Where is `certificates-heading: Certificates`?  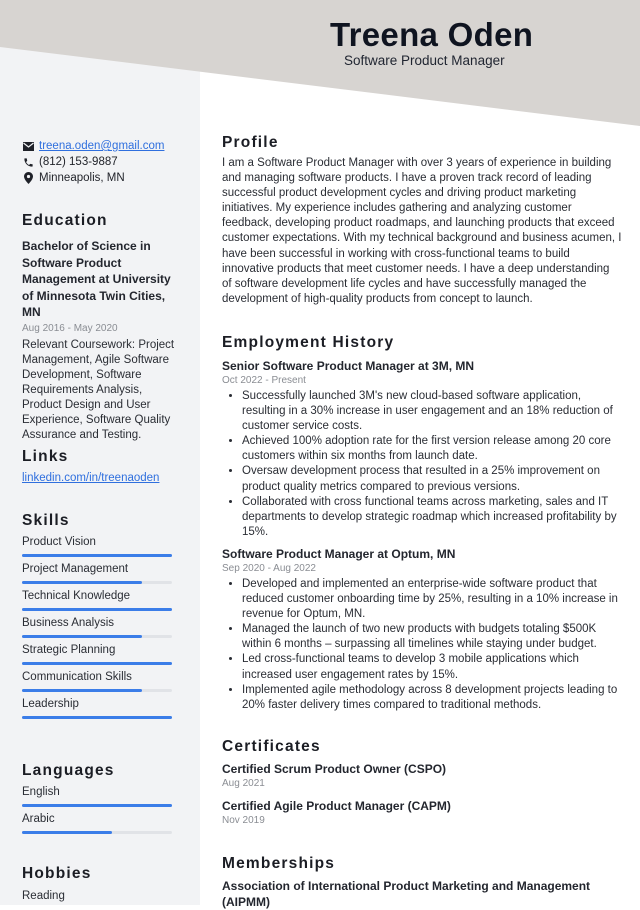 certificates-heading: Certificates is located at coordinates (271, 746).